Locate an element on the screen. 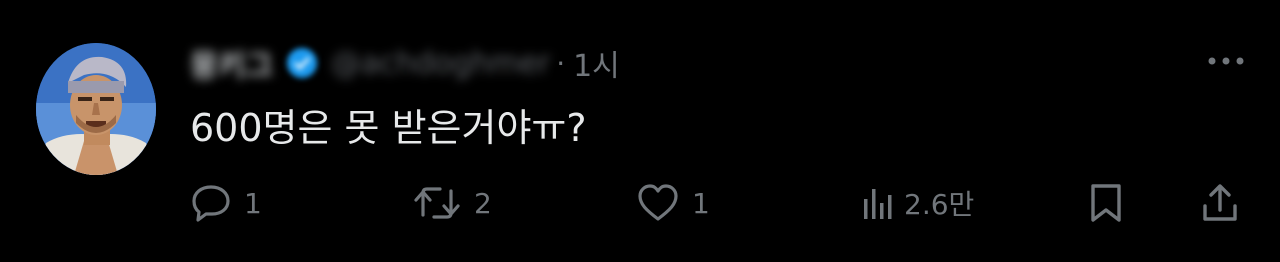 The height and width of the screenshot is (262, 1280). share-icon is located at coordinates (1220, 203).